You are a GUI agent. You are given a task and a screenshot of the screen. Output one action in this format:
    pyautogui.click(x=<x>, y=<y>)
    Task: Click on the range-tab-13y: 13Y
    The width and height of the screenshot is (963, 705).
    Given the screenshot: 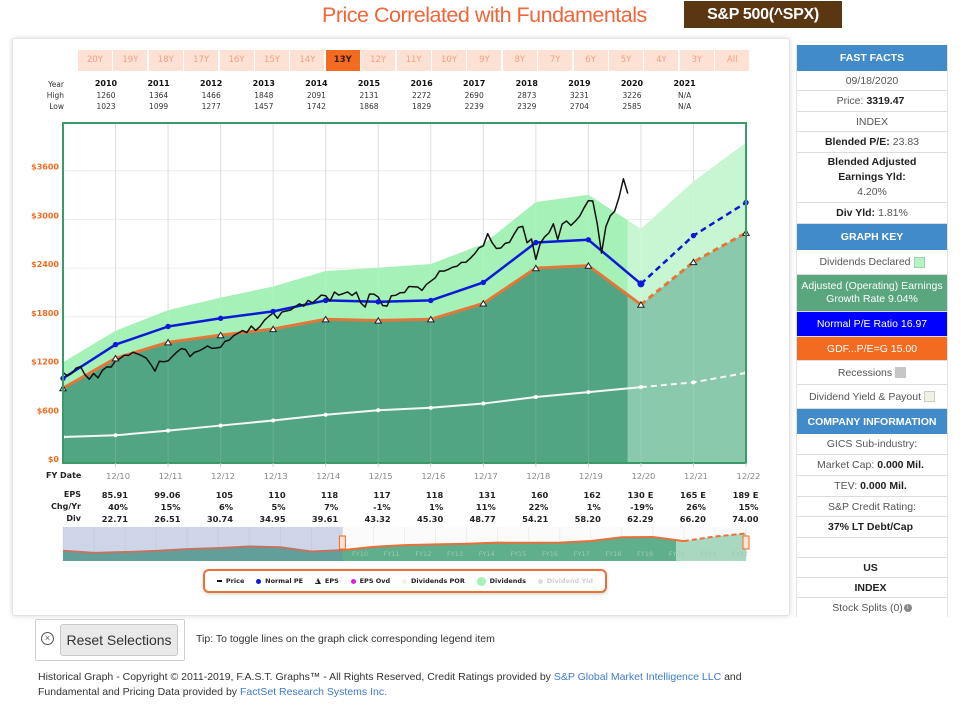 What is the action you would take?
    pyautogui.click(x=342, y=60)
    